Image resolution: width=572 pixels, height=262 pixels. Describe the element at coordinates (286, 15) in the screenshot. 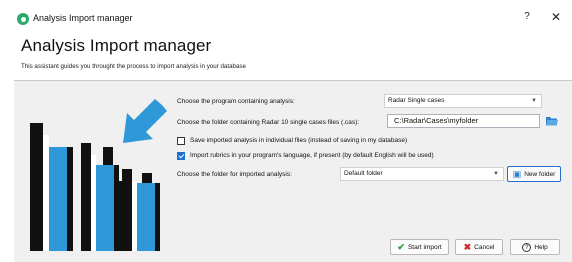

I see `title-bar: Analysis Import manager ? ✕` at that location.